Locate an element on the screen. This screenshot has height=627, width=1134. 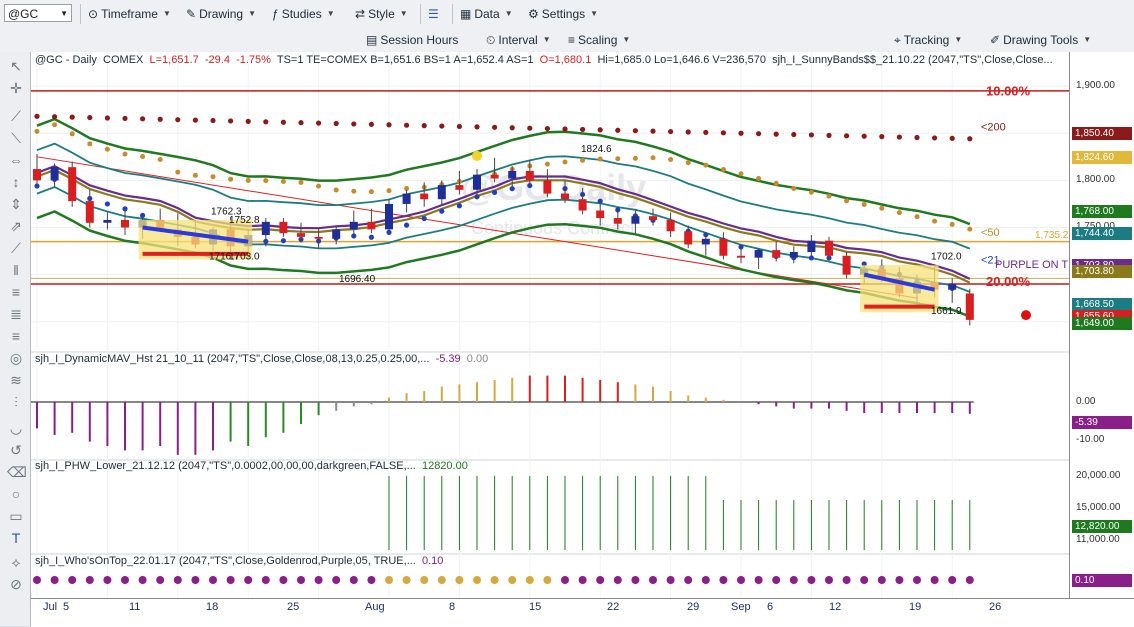
pointer-icon: ↖ is located at coordinates (16, 66).